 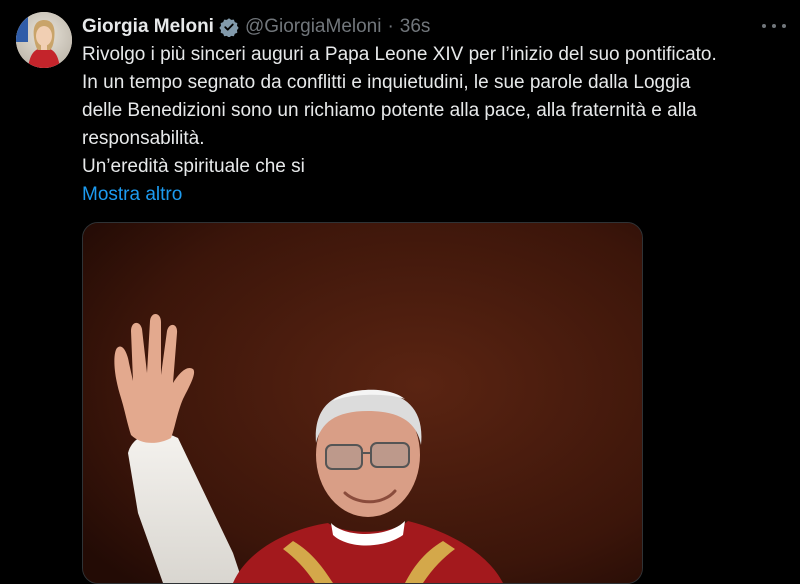 What do you see at coordinates (193, 166) in the screenshot?
I see `tweet-text-line: Un’eredità spirituale che si` at bounding box center [193, 166].